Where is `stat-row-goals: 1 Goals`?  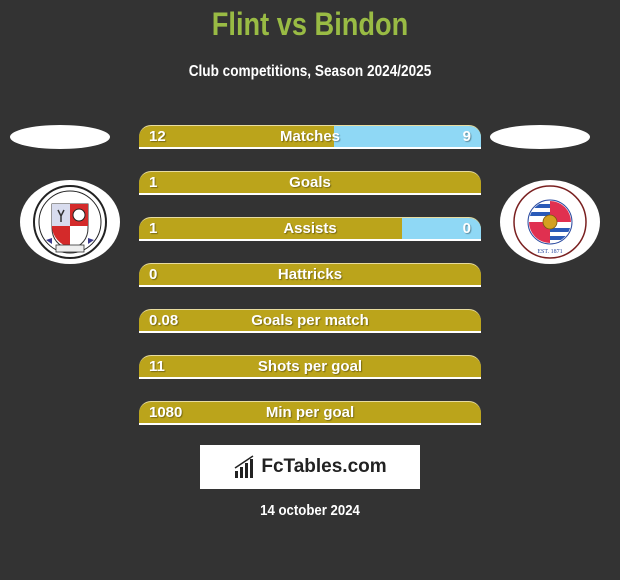 stat-row-goals: 1 Goals is located at coordinates (310, 183).